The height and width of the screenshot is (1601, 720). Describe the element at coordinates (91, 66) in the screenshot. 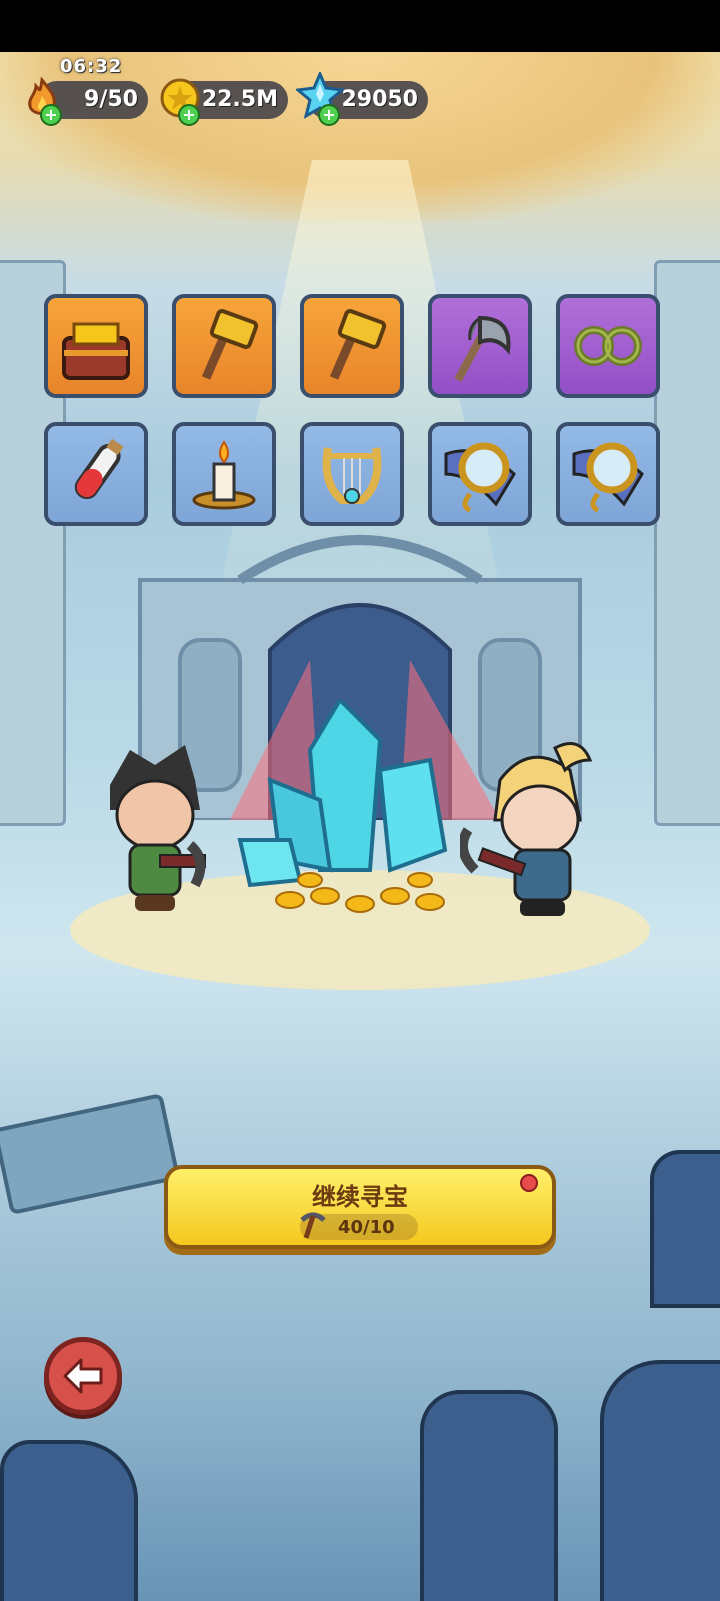

I see `clock: 06:32` at that location.